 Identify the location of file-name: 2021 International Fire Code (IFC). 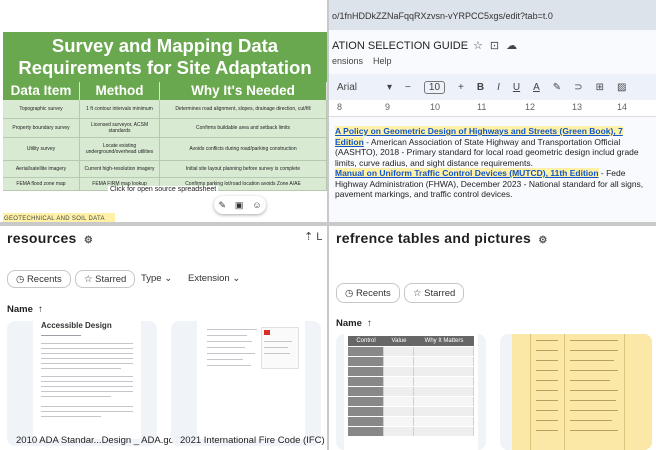
(252, 440).